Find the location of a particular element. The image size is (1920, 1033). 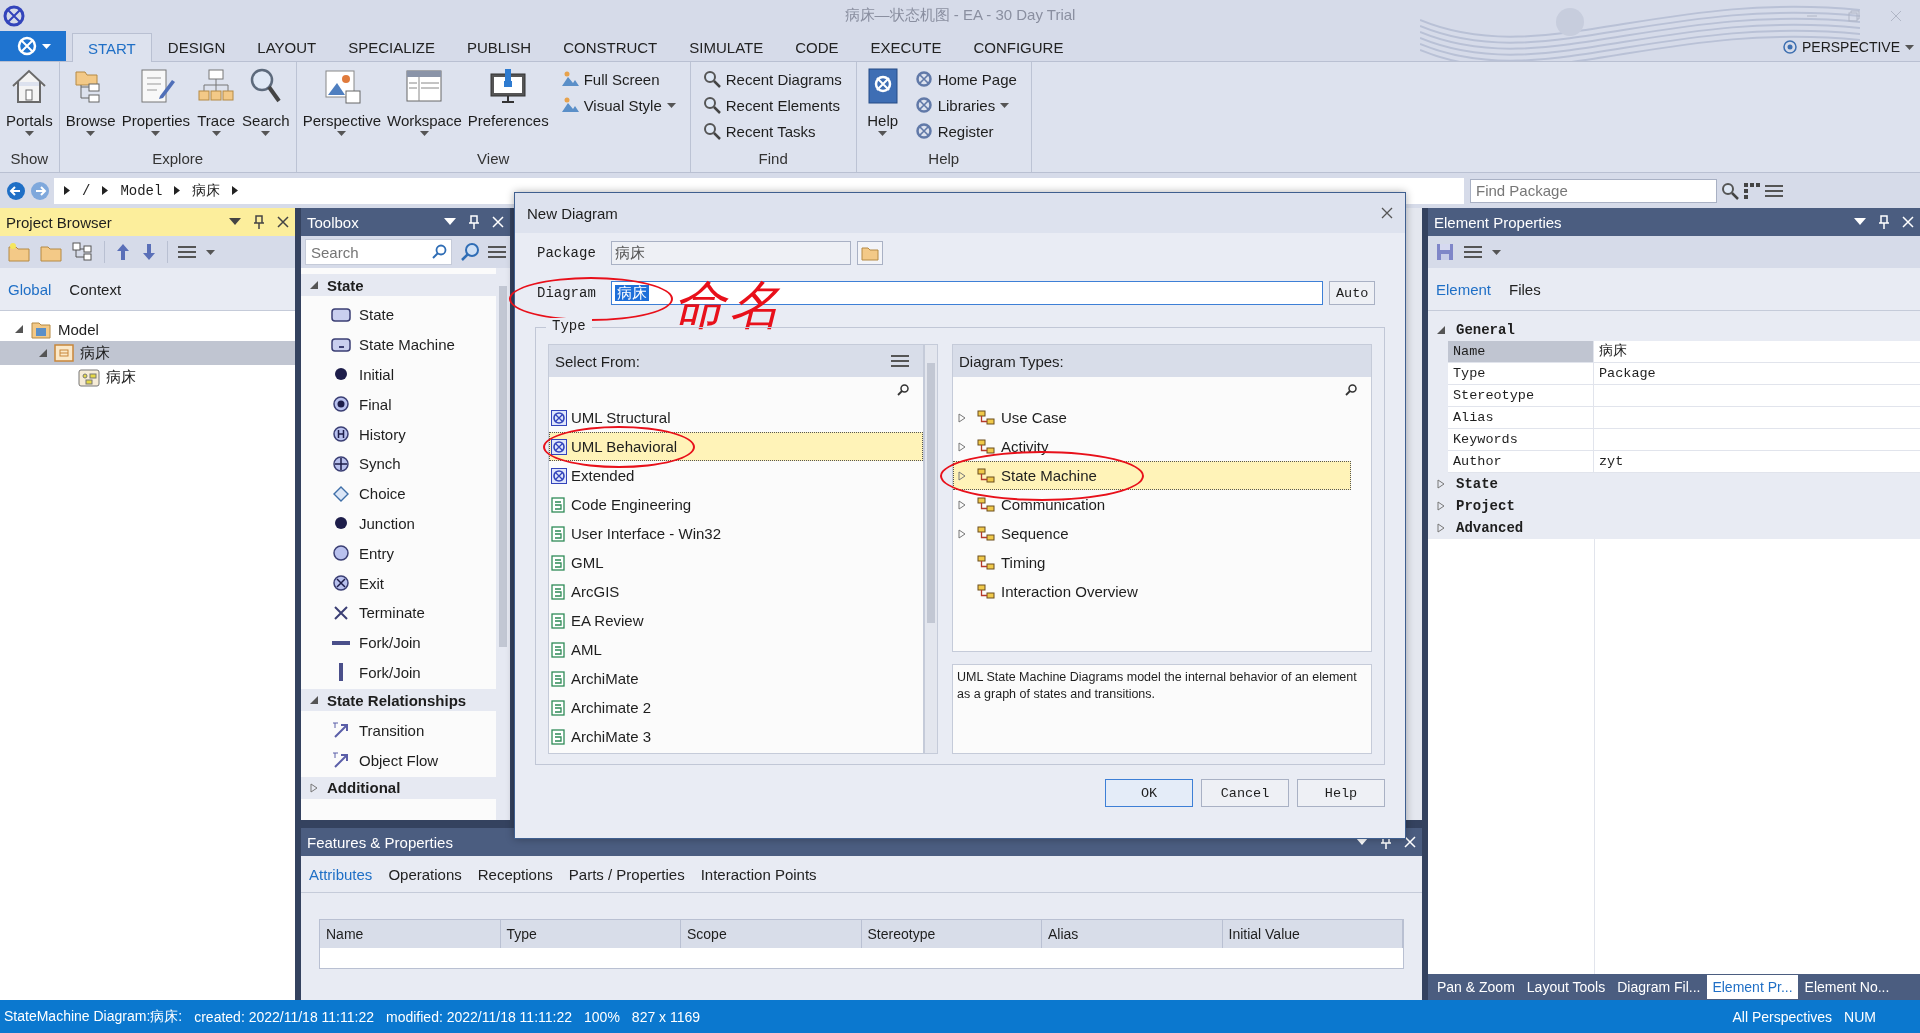

list-item: ArcGIS is located at coordinates (736, 591).